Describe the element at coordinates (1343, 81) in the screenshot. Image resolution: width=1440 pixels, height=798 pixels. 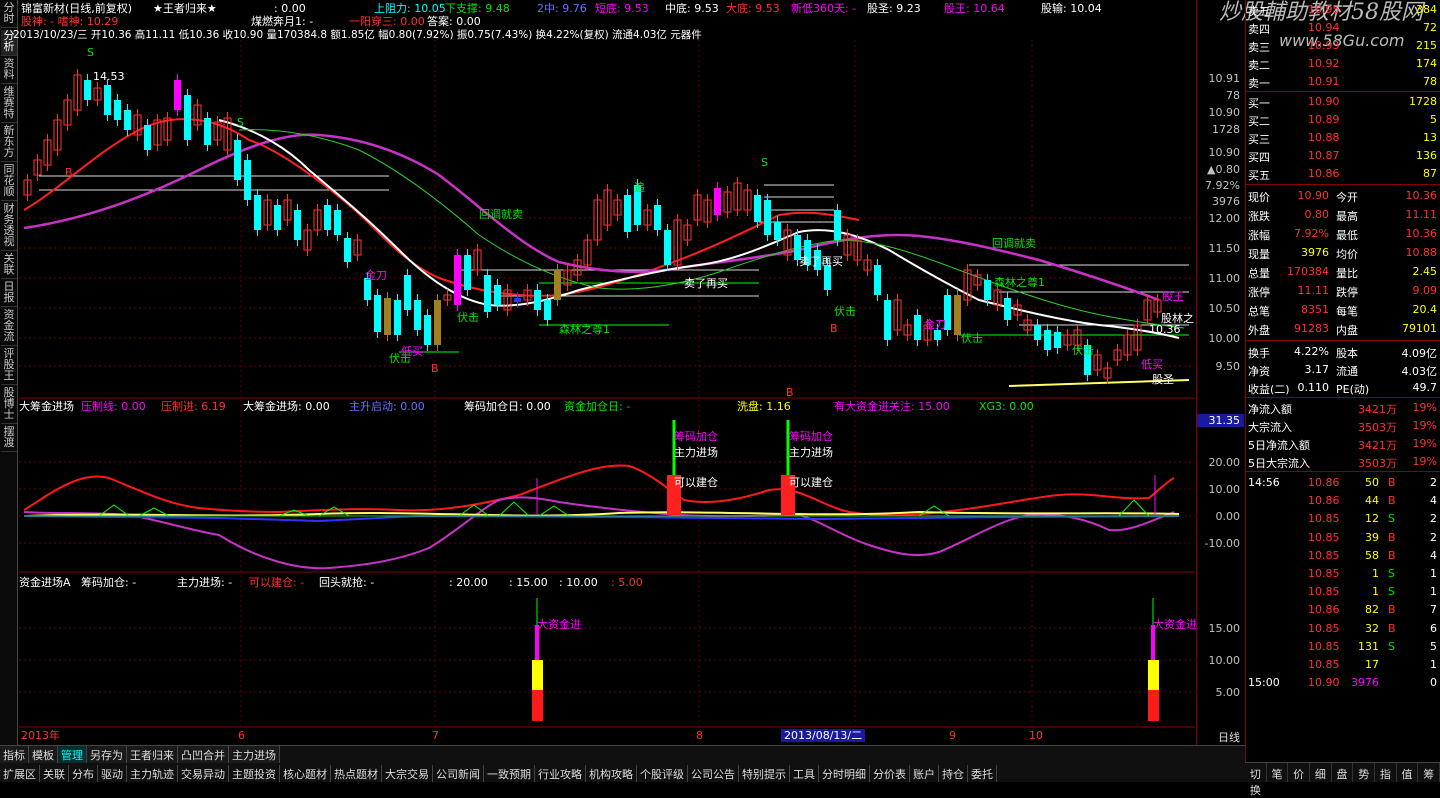
I see `sell-row: 卖一 10.91 78` at that location.